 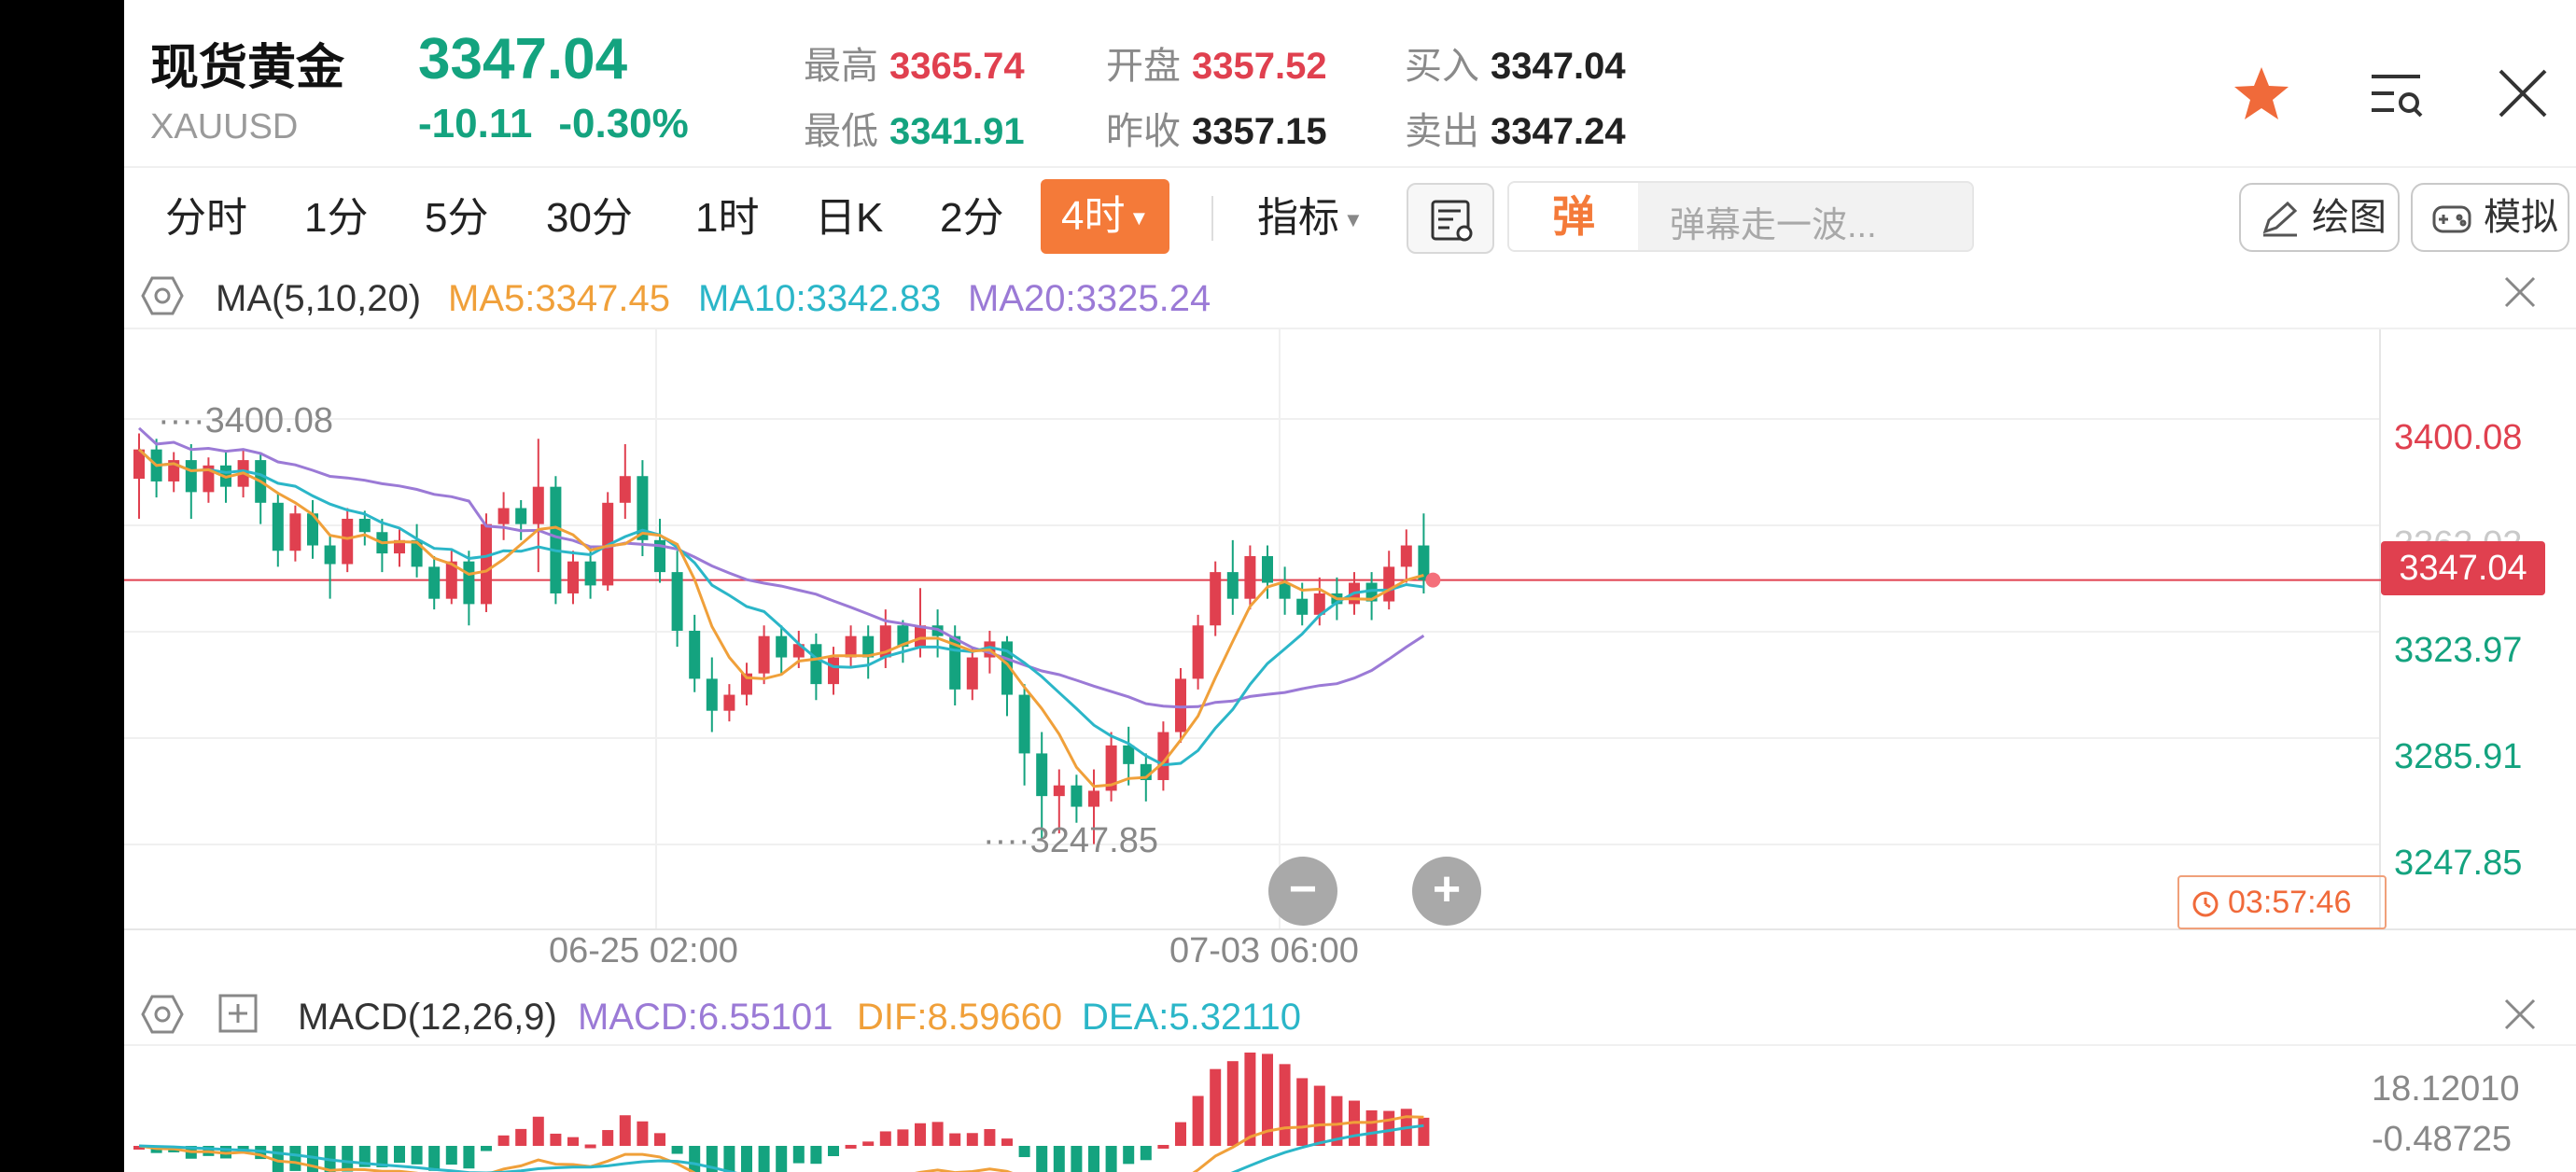 What do you see at coordinates (2280, 219) in the screenshot?
I see `pencil-icon` at bounding box center [2280, 219].